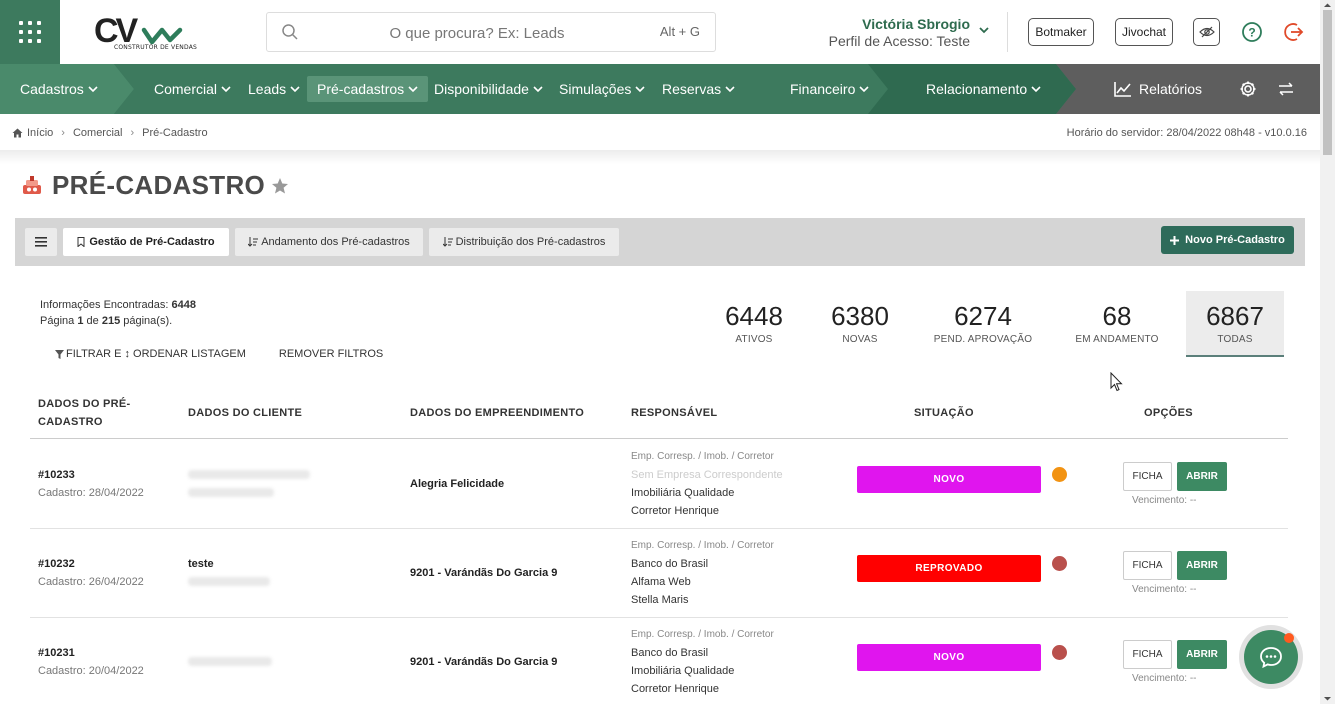  What do you see at coordinates (1158, 89) in the screenshot?
I see `nav-relatorios: Relatórios` at bounding box center [1158, 89].